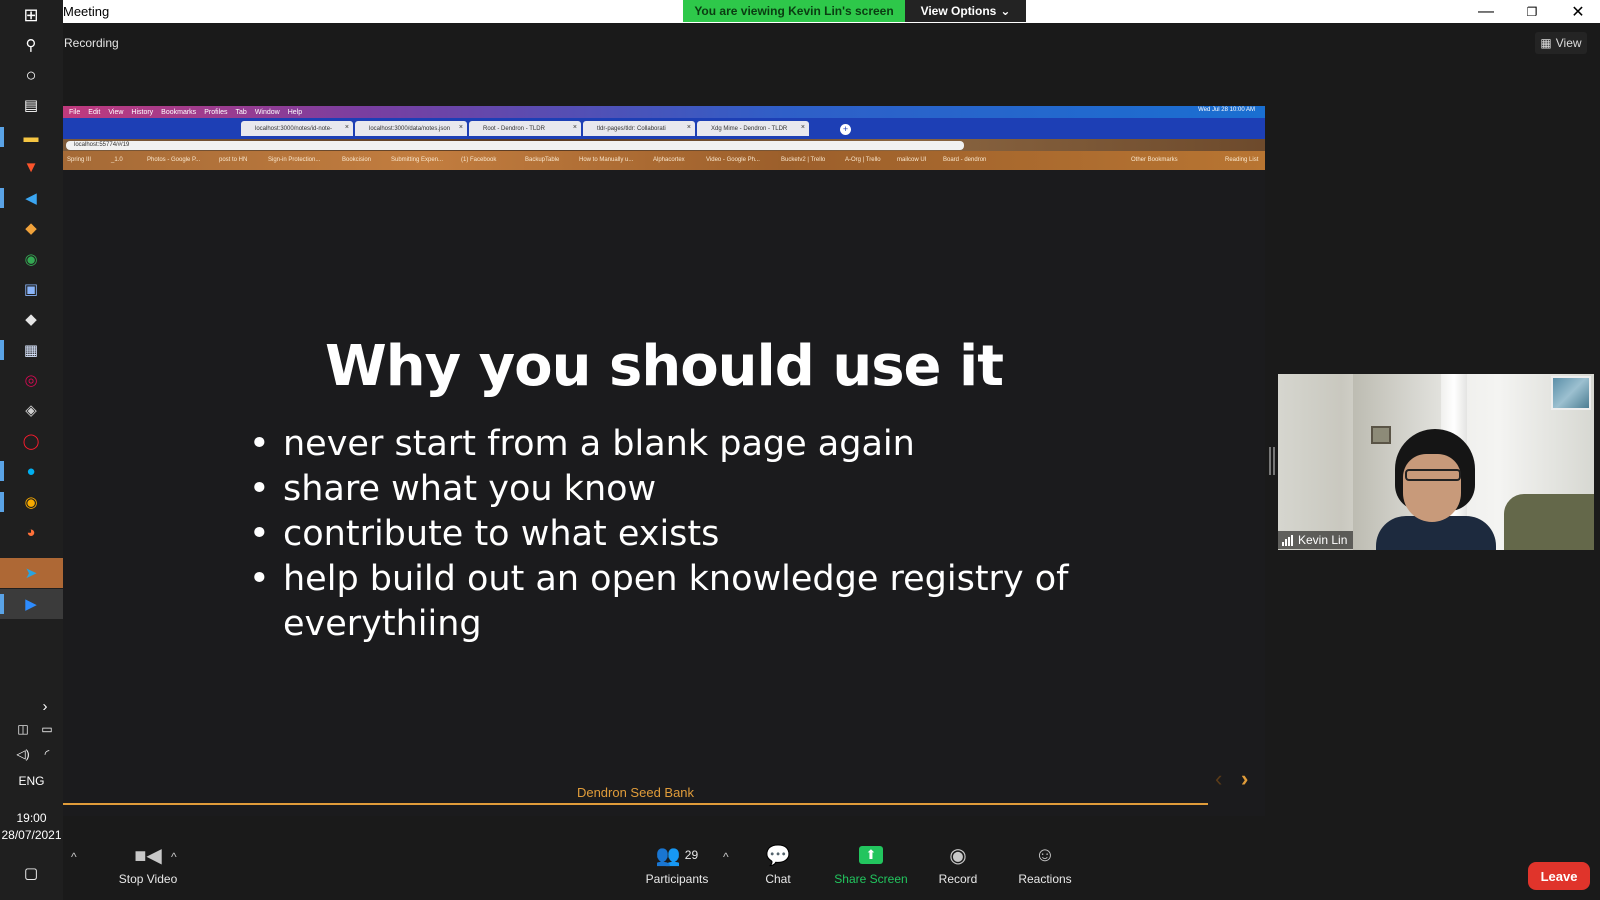 The height and width of the screenshot is (900, 1600). I want to click on language-indicator: ENG, so click(31, 781).